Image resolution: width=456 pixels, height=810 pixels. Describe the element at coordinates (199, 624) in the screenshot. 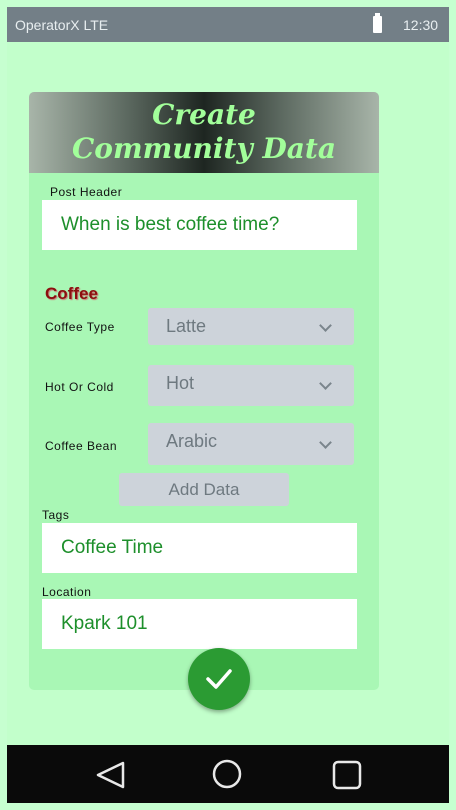

I see `location-input: Kpark 101` at that location.